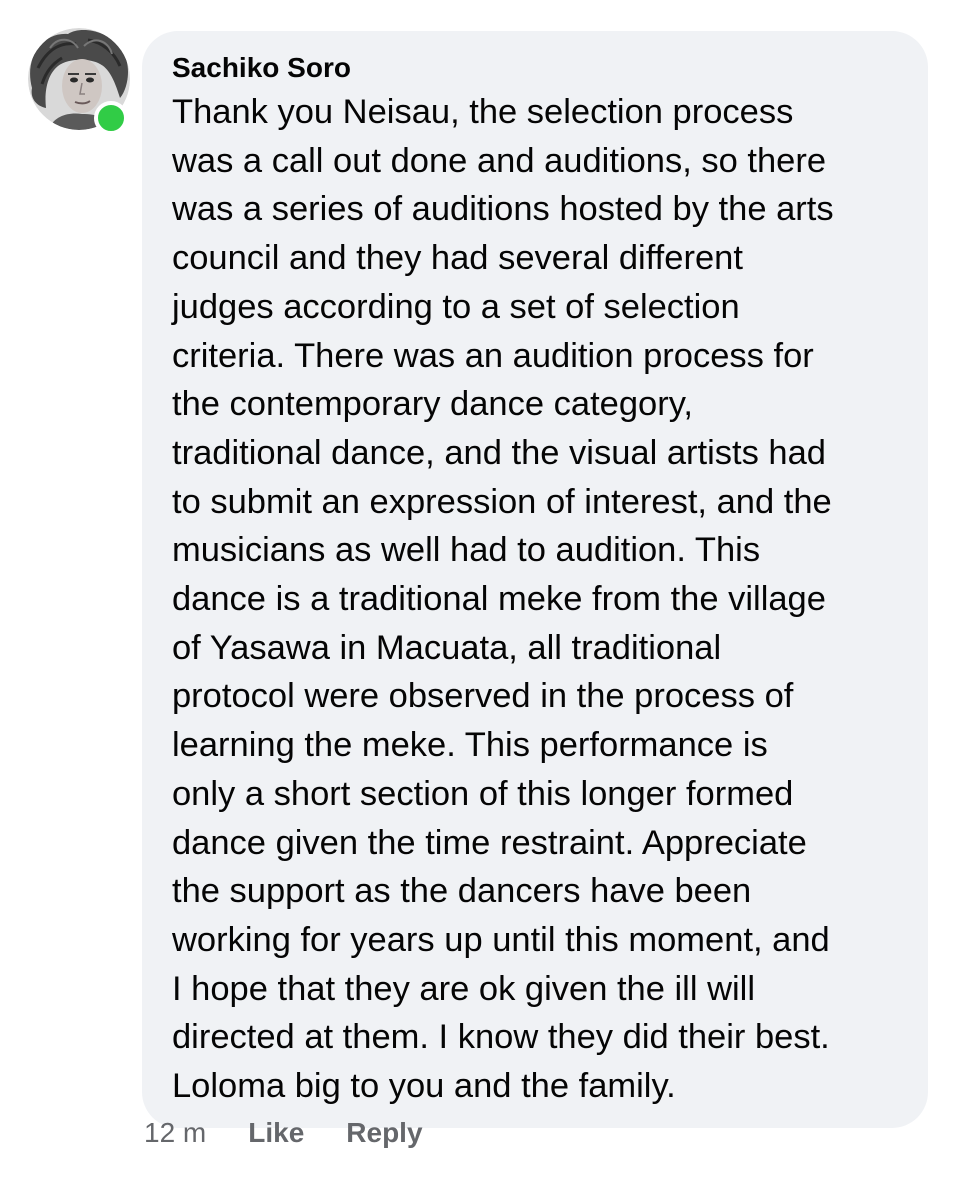 The image size is (960, 1200). I want to click on comment-body-line: the contemporary dance category,, so click(432, 404).